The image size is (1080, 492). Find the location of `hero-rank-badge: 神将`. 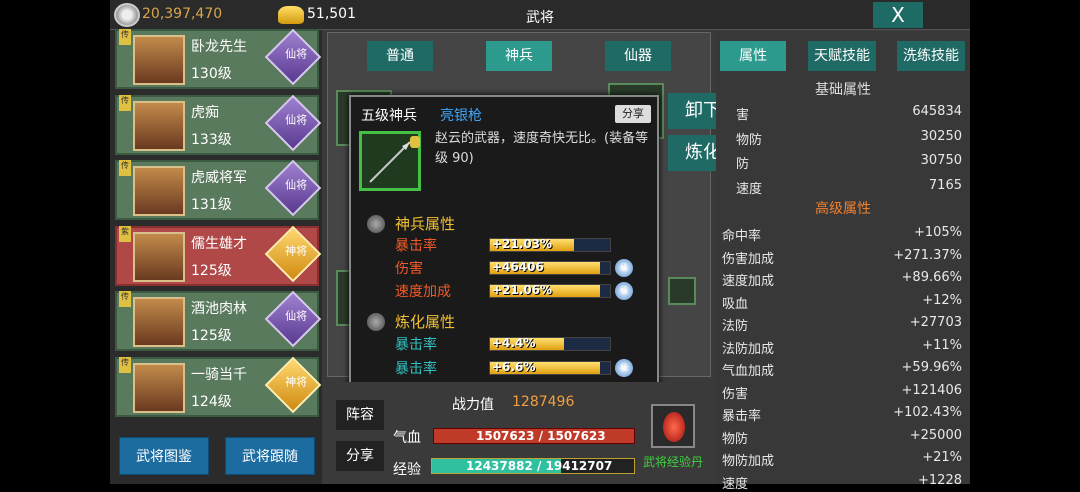

hero-rank-badge: 神将 is located at coordinates (293, 253).